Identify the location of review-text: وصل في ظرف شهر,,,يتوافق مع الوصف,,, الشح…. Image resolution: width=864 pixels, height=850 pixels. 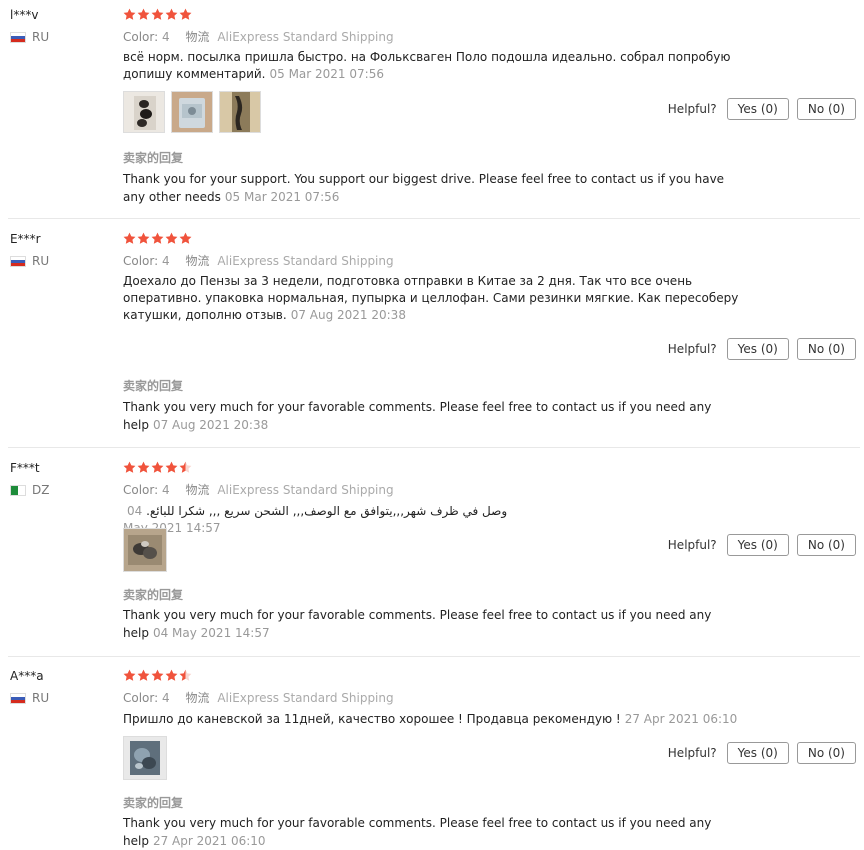
(315, 520).